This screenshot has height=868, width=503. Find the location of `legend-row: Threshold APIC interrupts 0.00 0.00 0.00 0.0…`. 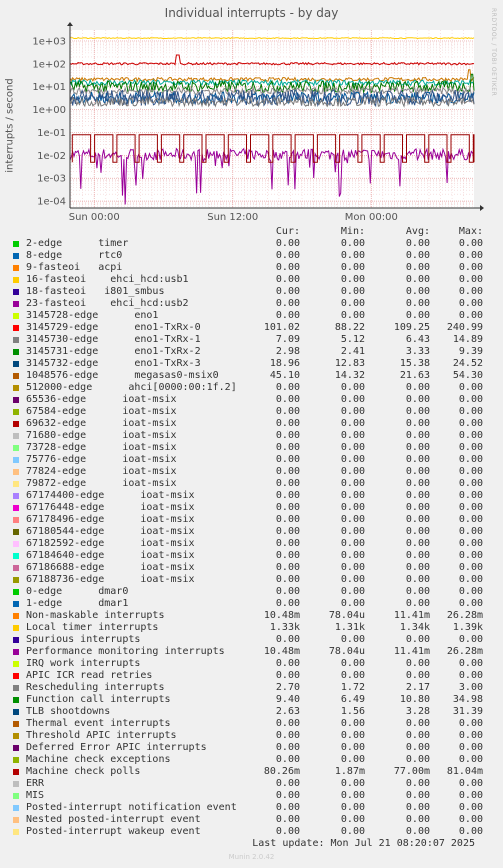

legend-row: Threshold APIC interrupts 0.00 0.00 0.00 0.0… is located at coordinates (252, 736).